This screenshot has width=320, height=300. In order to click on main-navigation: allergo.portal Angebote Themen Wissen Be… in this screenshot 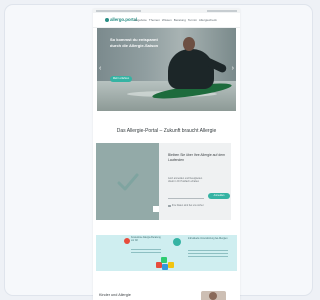, I will do `click(166, 20)`.